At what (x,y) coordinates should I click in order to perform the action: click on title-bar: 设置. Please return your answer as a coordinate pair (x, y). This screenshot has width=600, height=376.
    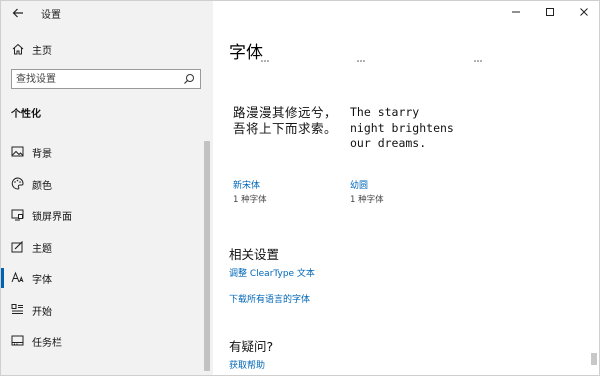
    Looking at the image, I should click on (107, 13).